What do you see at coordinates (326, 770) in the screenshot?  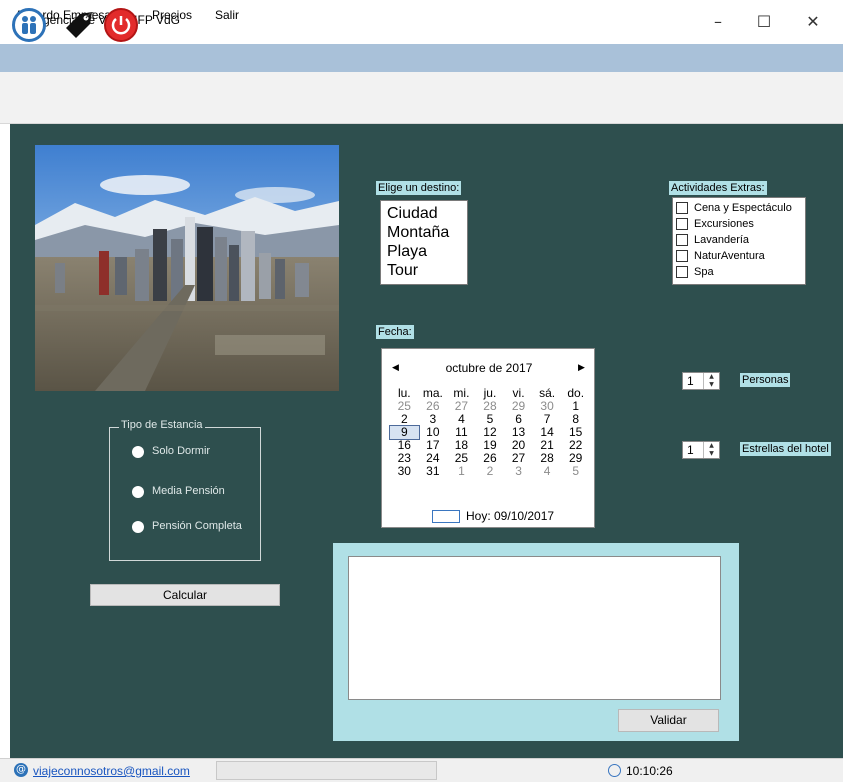 I see `status-field` at bounding box center [326, 770].